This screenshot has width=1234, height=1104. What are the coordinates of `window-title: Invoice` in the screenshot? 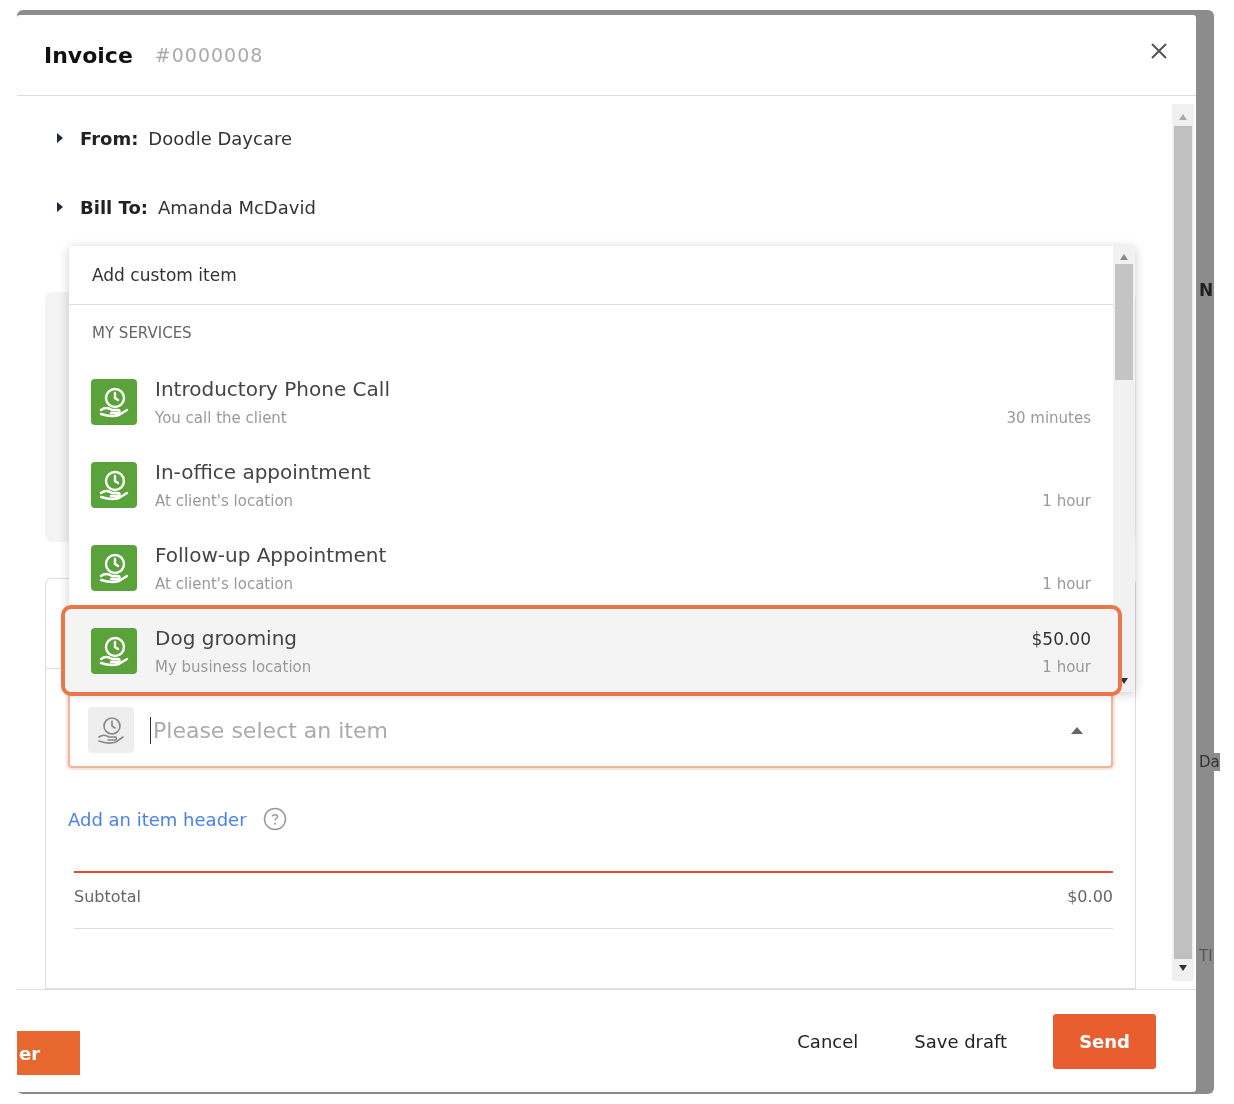 It's located at (88, 55).